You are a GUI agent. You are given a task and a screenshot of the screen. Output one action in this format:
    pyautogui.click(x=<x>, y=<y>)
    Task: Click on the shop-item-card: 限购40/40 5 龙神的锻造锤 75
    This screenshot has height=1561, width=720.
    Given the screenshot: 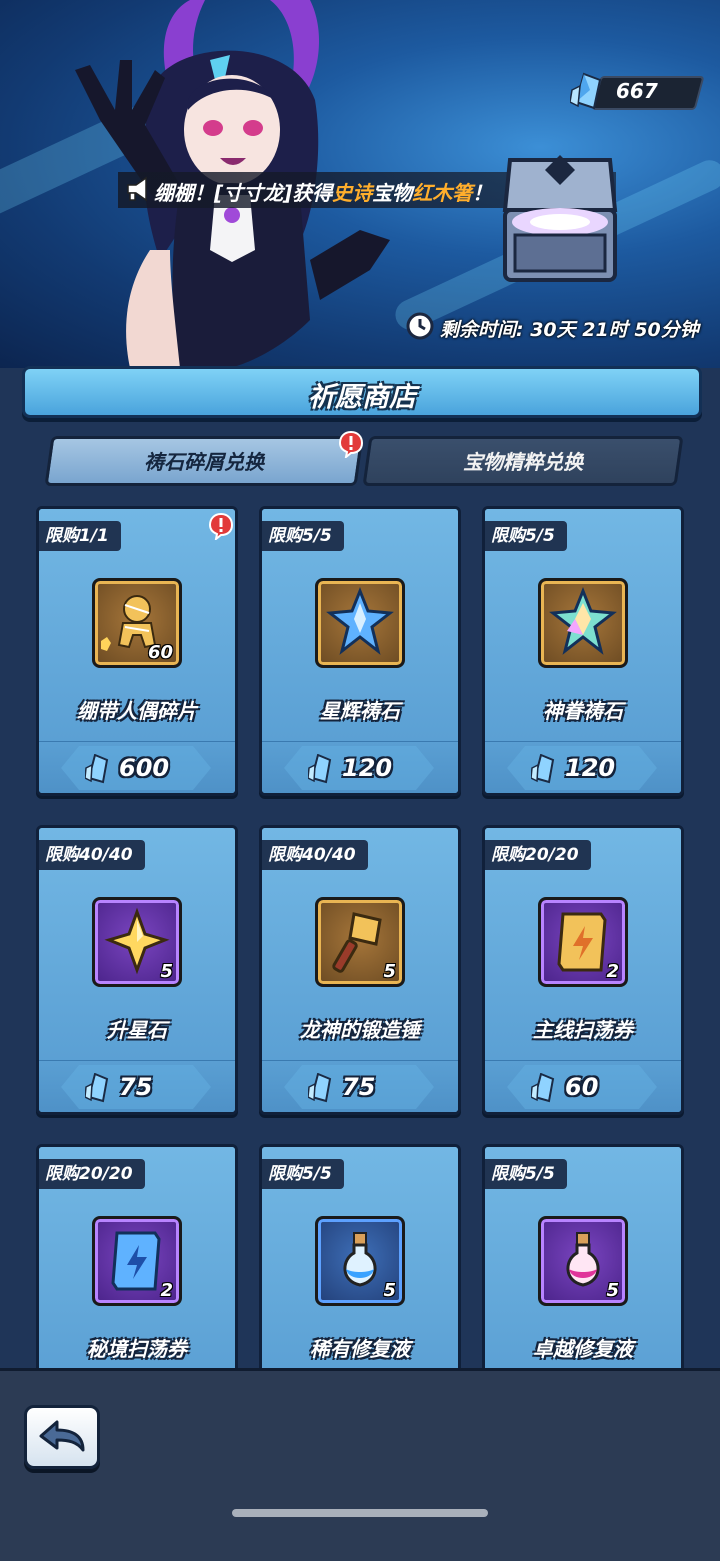 What is the action you would take?
    pyautogui.click(x=360, y=970)
    